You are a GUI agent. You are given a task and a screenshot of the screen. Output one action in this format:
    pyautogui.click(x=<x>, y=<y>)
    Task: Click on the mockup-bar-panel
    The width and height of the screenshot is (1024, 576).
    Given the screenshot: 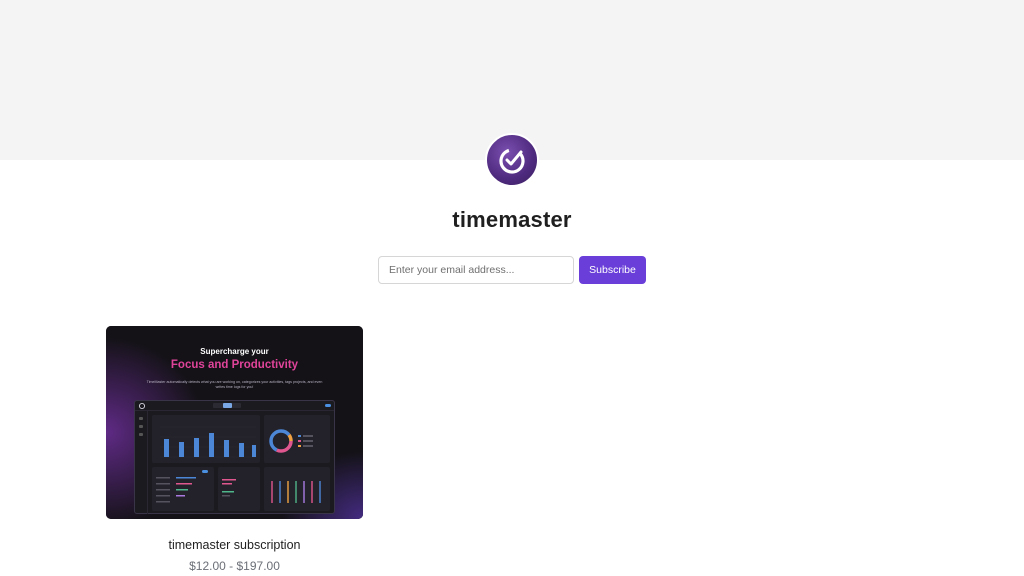 What is the action you would take?
    pyautogui.click(x=206, y=439)
    